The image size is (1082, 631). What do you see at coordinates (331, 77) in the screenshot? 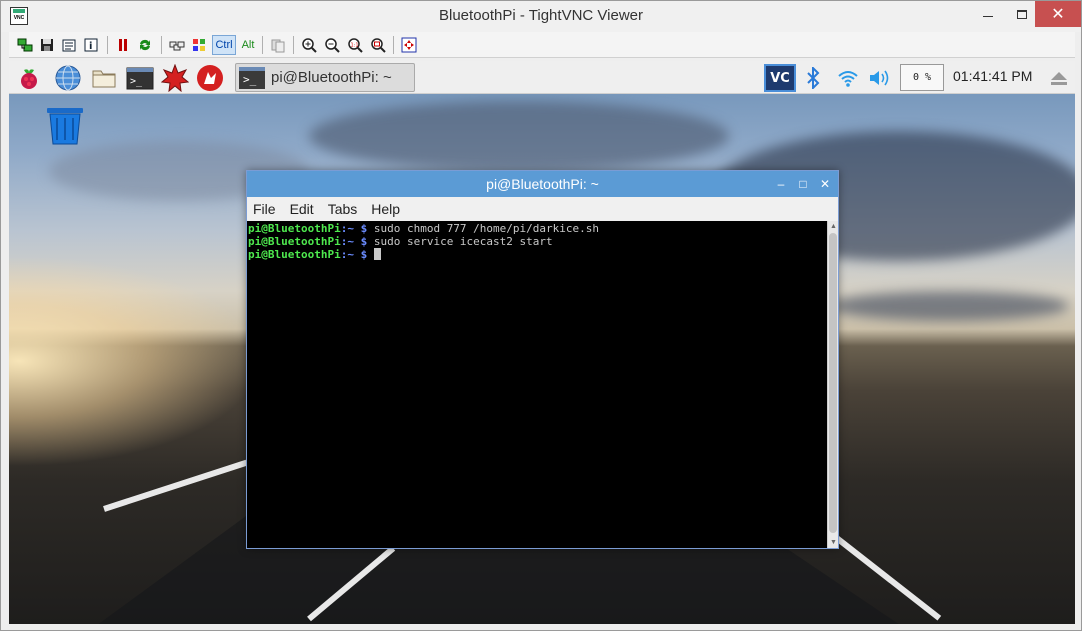
I see `task-label: pi@BluetoothPi: ~` at bounding box center [331, 77].